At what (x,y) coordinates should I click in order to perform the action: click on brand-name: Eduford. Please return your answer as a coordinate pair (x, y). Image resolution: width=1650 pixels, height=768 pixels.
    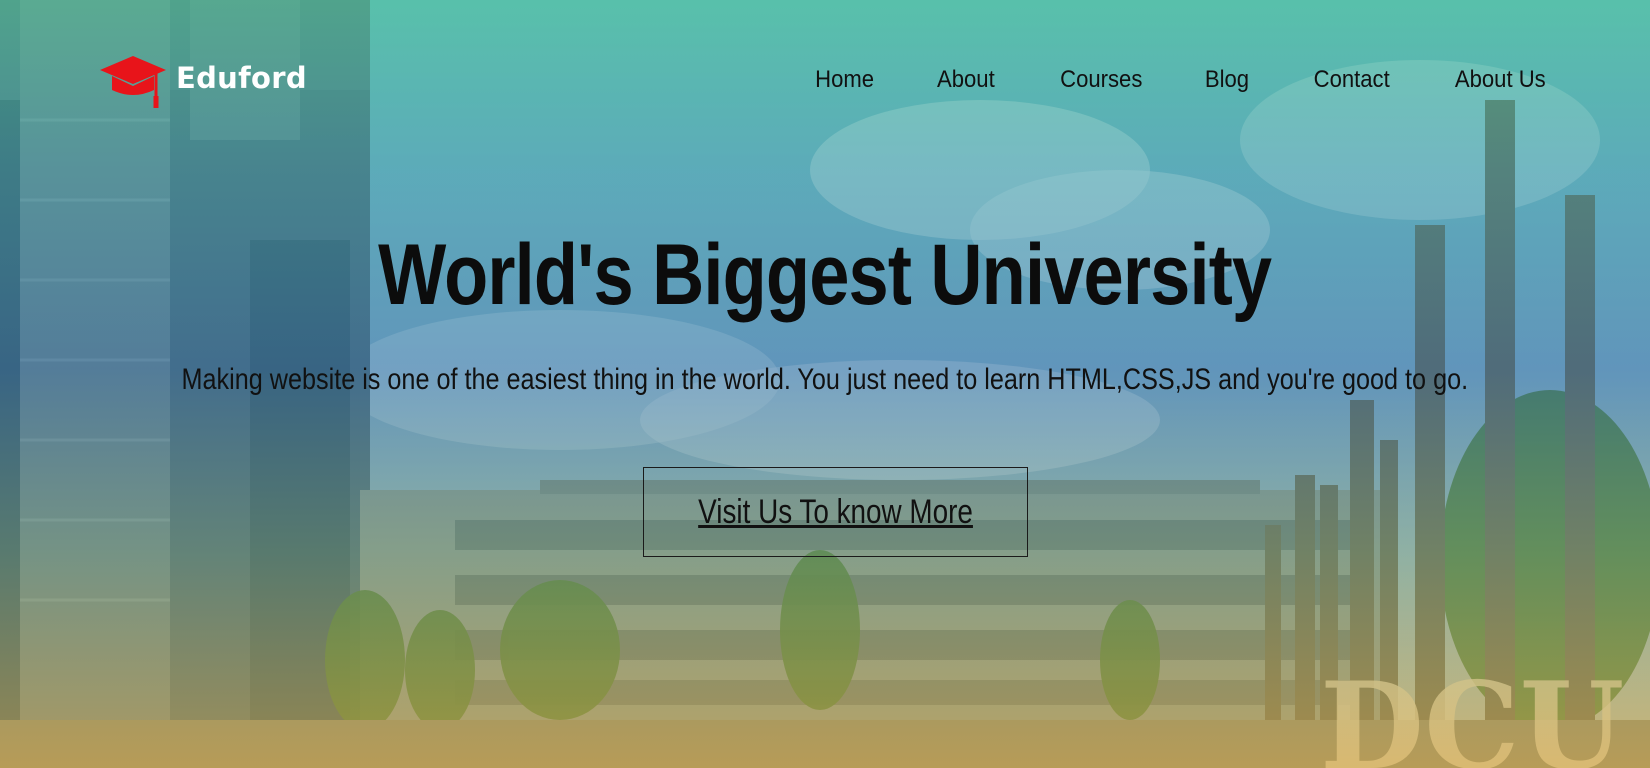
    Looking at the image, I should click on (241, 78).